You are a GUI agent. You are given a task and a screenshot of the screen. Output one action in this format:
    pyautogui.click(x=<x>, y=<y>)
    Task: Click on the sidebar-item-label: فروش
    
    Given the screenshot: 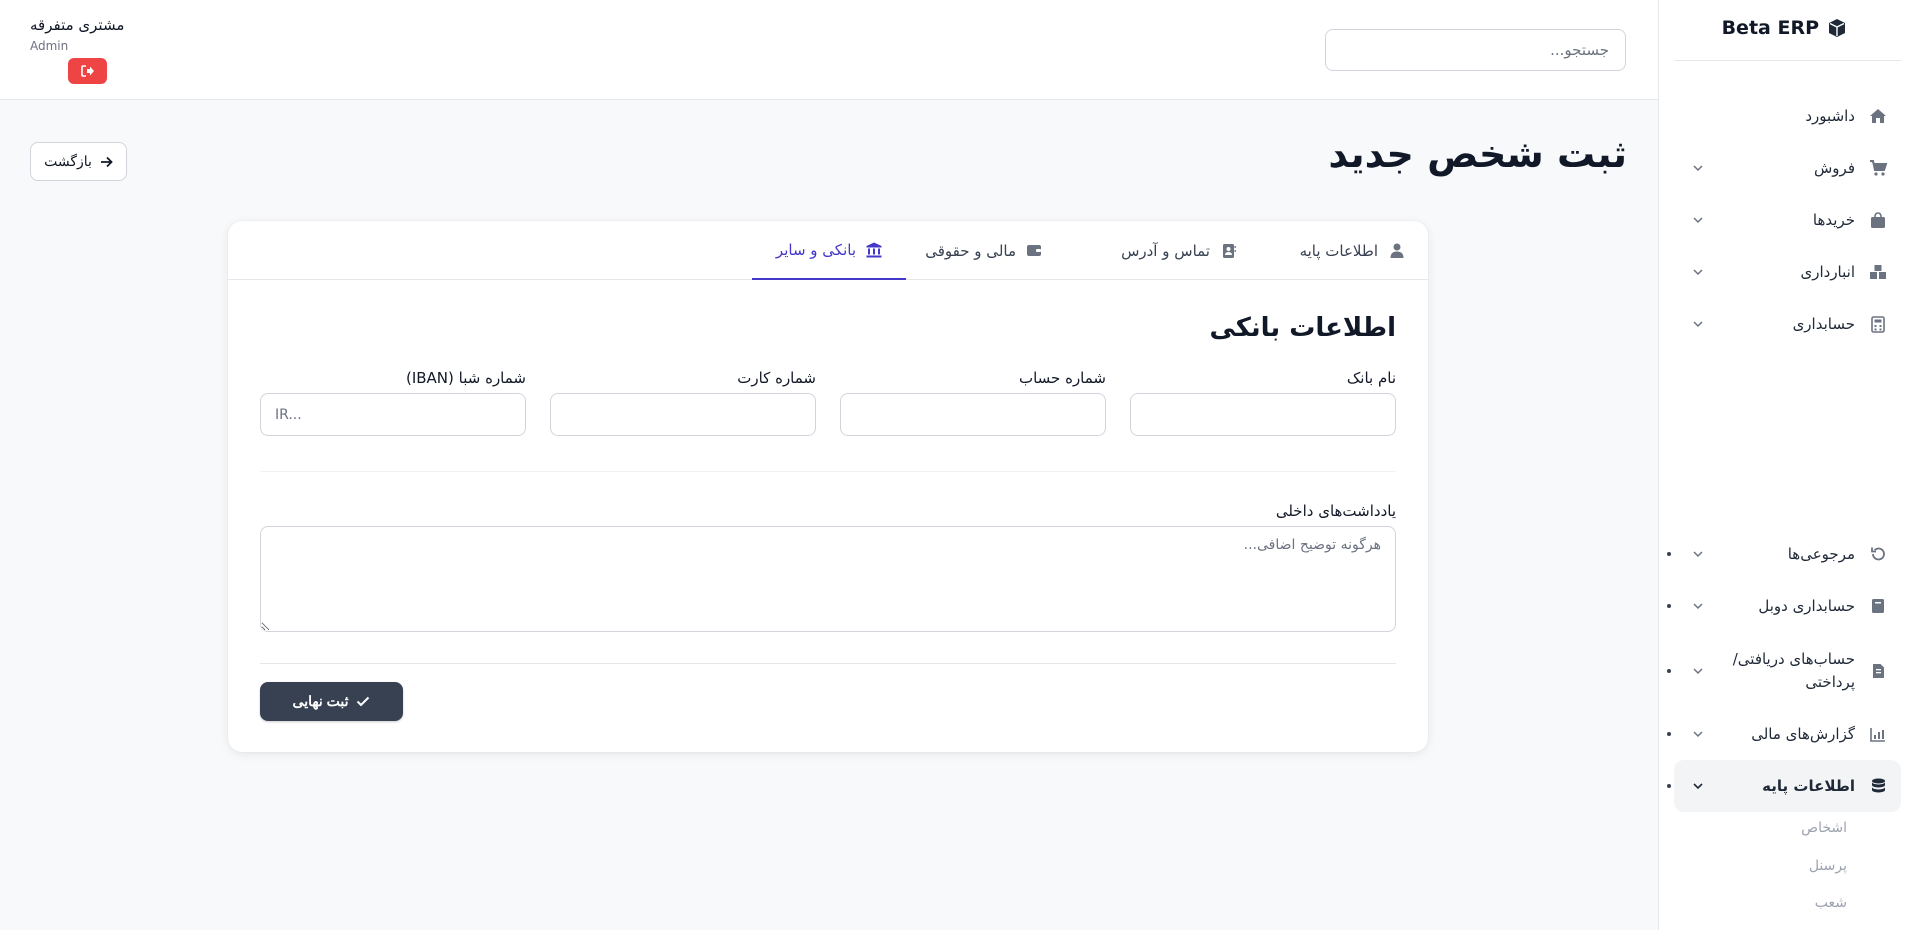 What is the action you would take?
    pyautogui.click(x=1834, y=167)
    